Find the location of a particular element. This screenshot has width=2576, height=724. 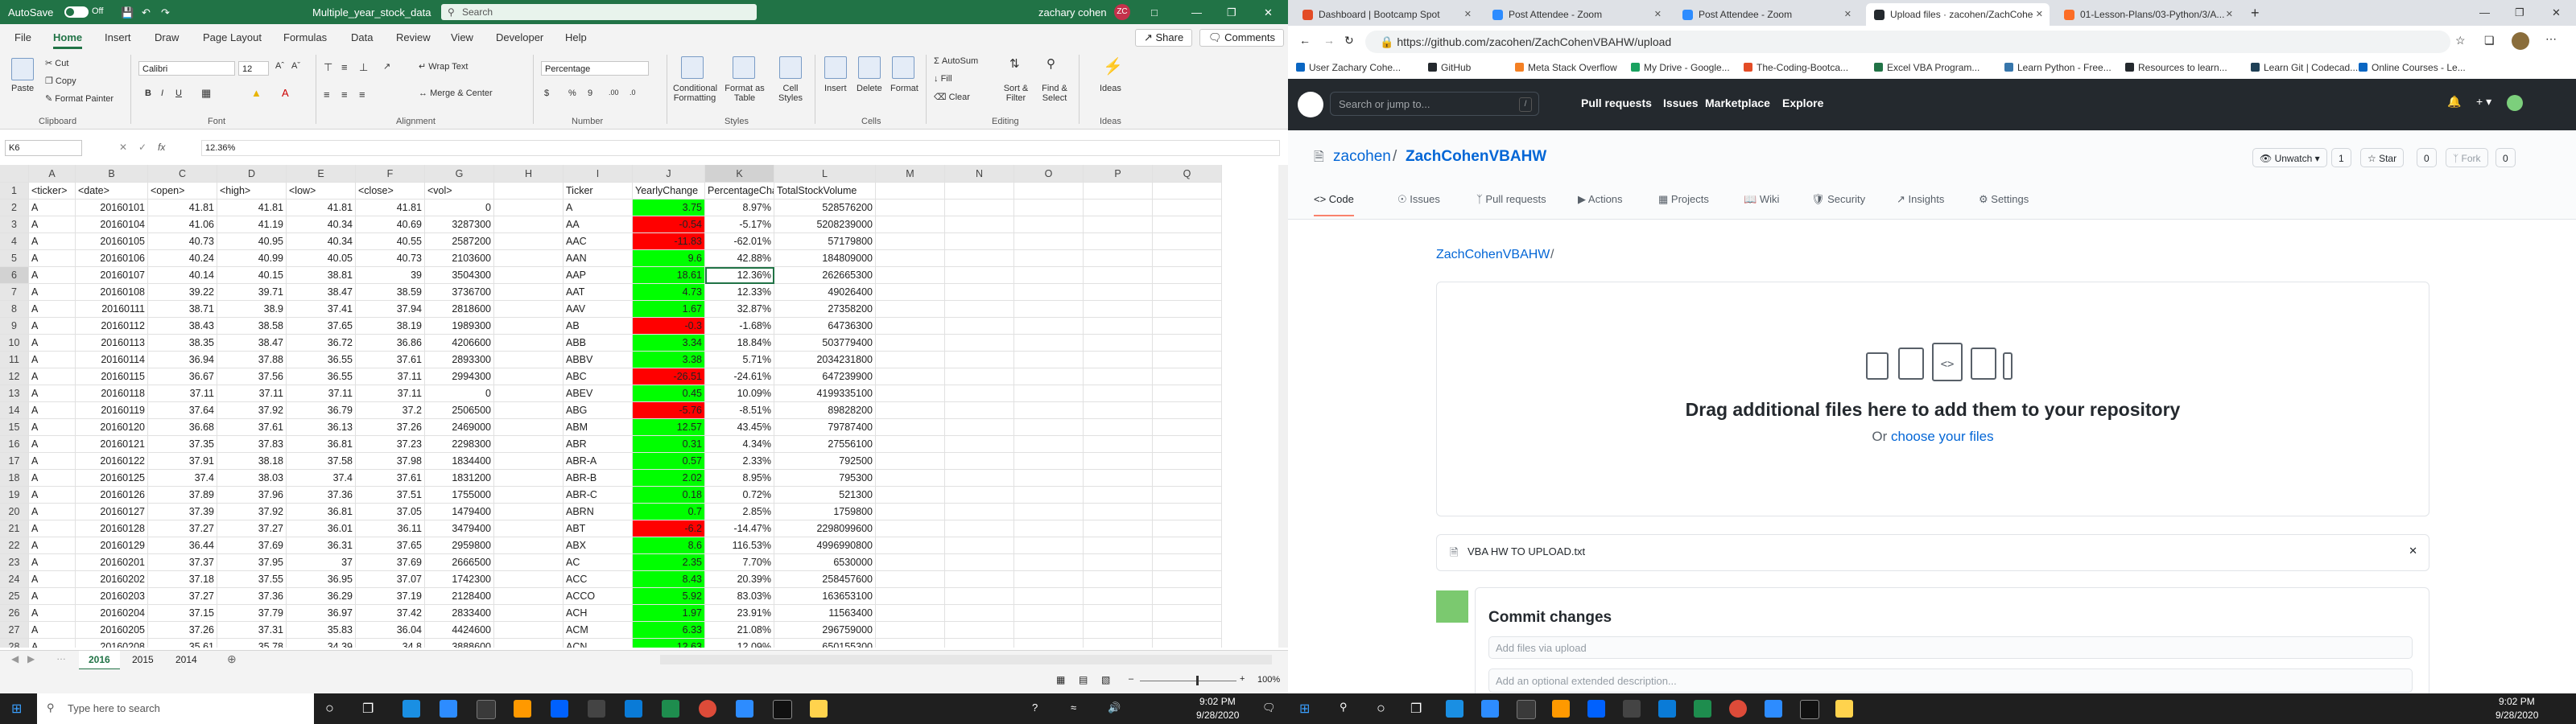

name-box: K6 is located at coordinates (43, 148).